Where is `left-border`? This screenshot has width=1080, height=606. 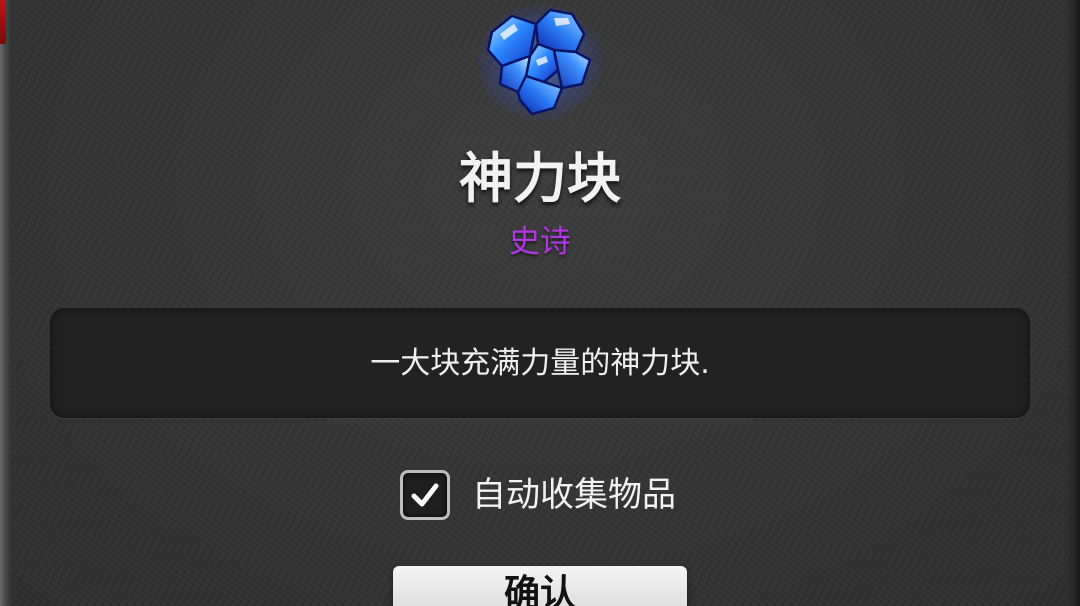 left-border is located at coordinates (6, 303).